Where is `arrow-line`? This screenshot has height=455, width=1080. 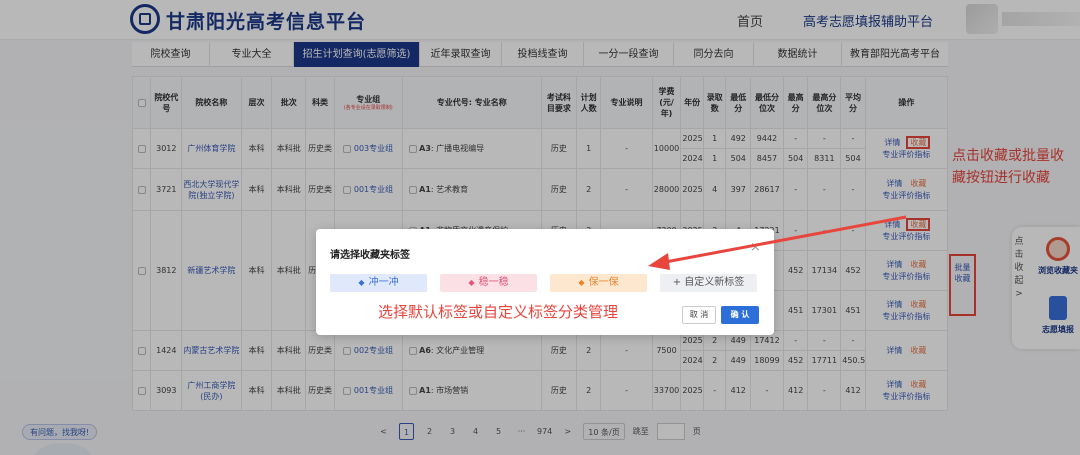 arrow-line is located at coordinates (783, 240).